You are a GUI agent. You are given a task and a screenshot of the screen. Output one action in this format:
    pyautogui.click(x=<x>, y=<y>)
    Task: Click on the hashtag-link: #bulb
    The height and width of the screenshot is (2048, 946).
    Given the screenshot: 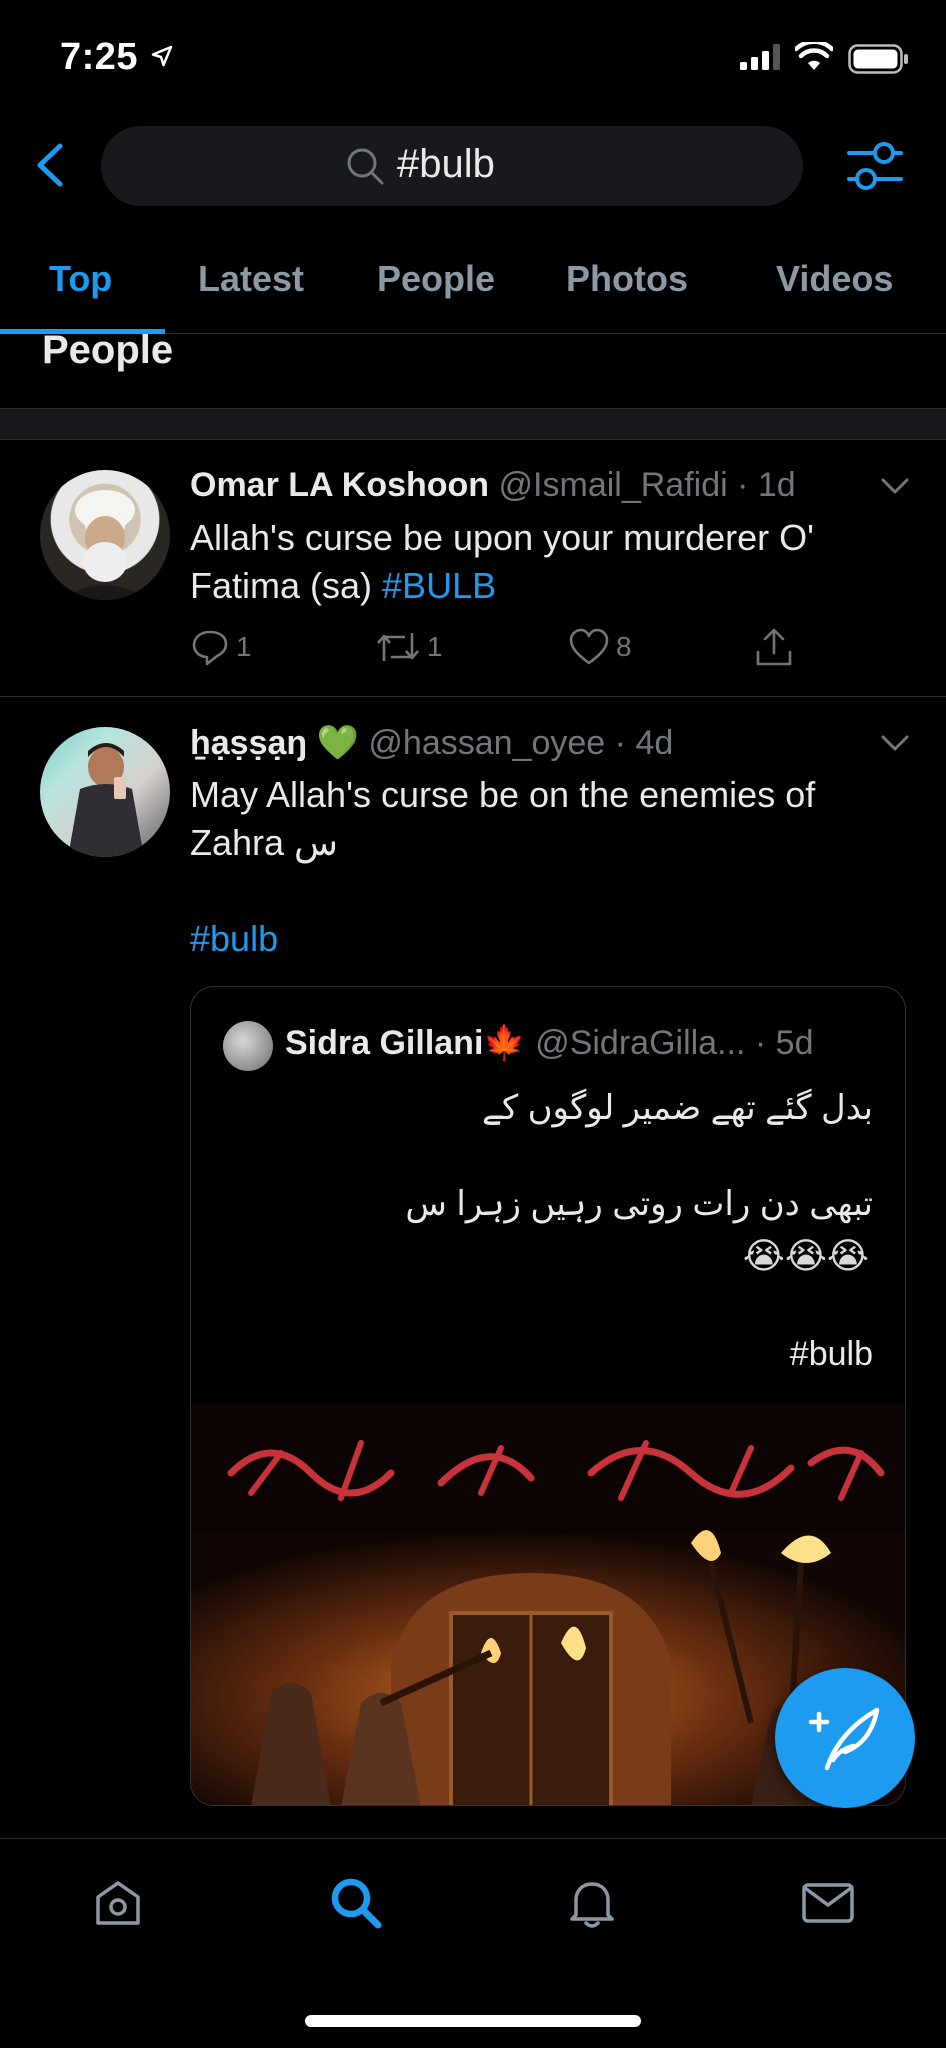 What is the action you would take?
    pyautogui.click(x=502, y=939)
    